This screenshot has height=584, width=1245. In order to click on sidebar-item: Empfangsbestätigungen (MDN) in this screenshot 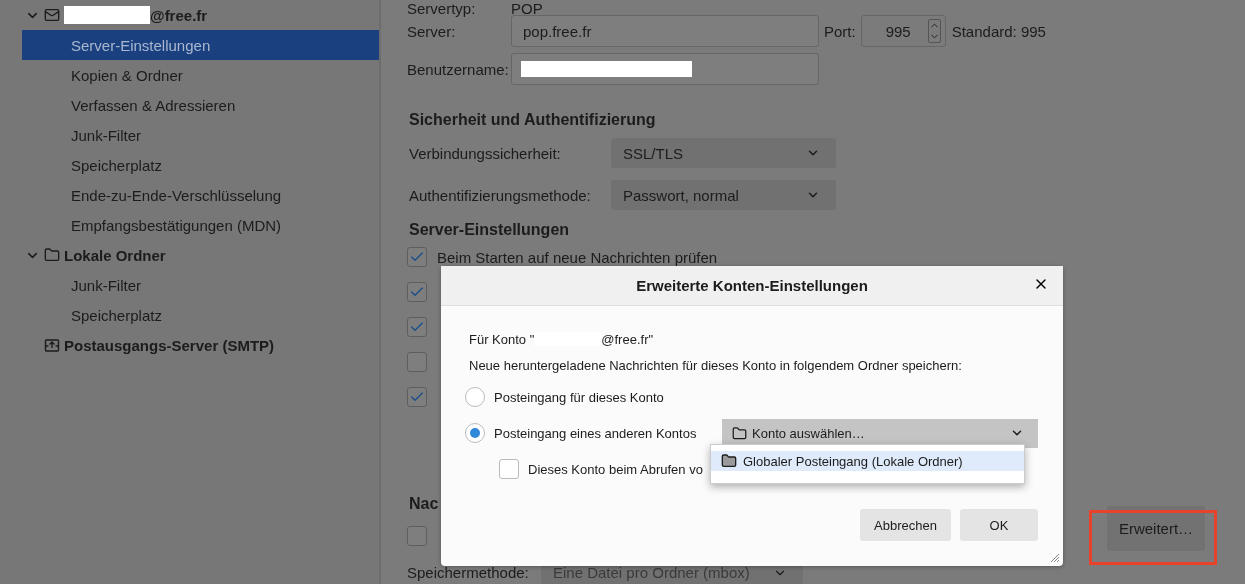, I will do `click(200, 225)`.